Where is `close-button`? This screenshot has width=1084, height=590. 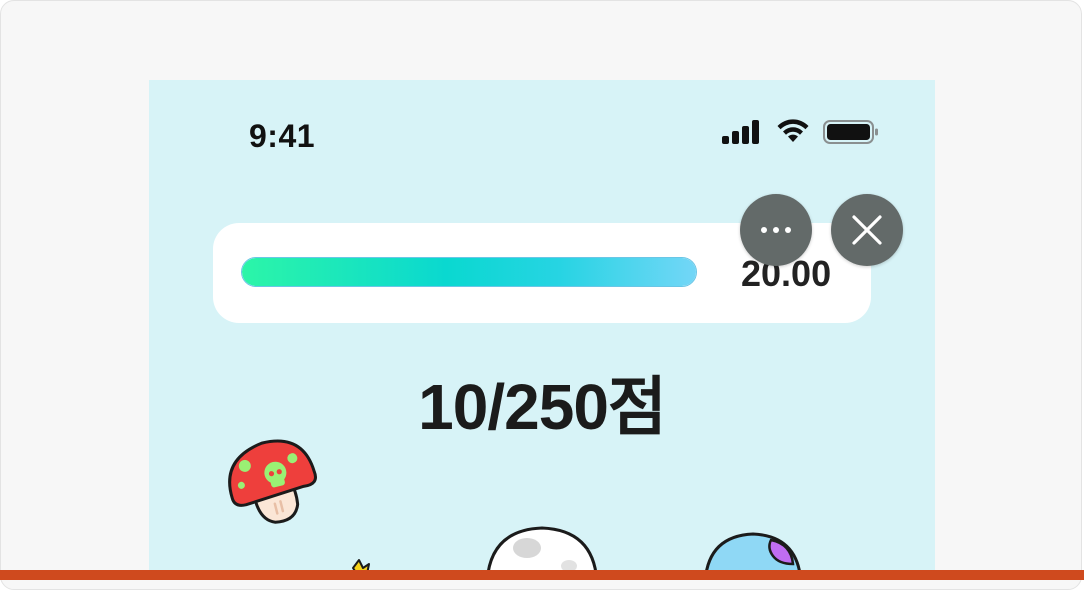 close-button is located at coordinates (867, 230).